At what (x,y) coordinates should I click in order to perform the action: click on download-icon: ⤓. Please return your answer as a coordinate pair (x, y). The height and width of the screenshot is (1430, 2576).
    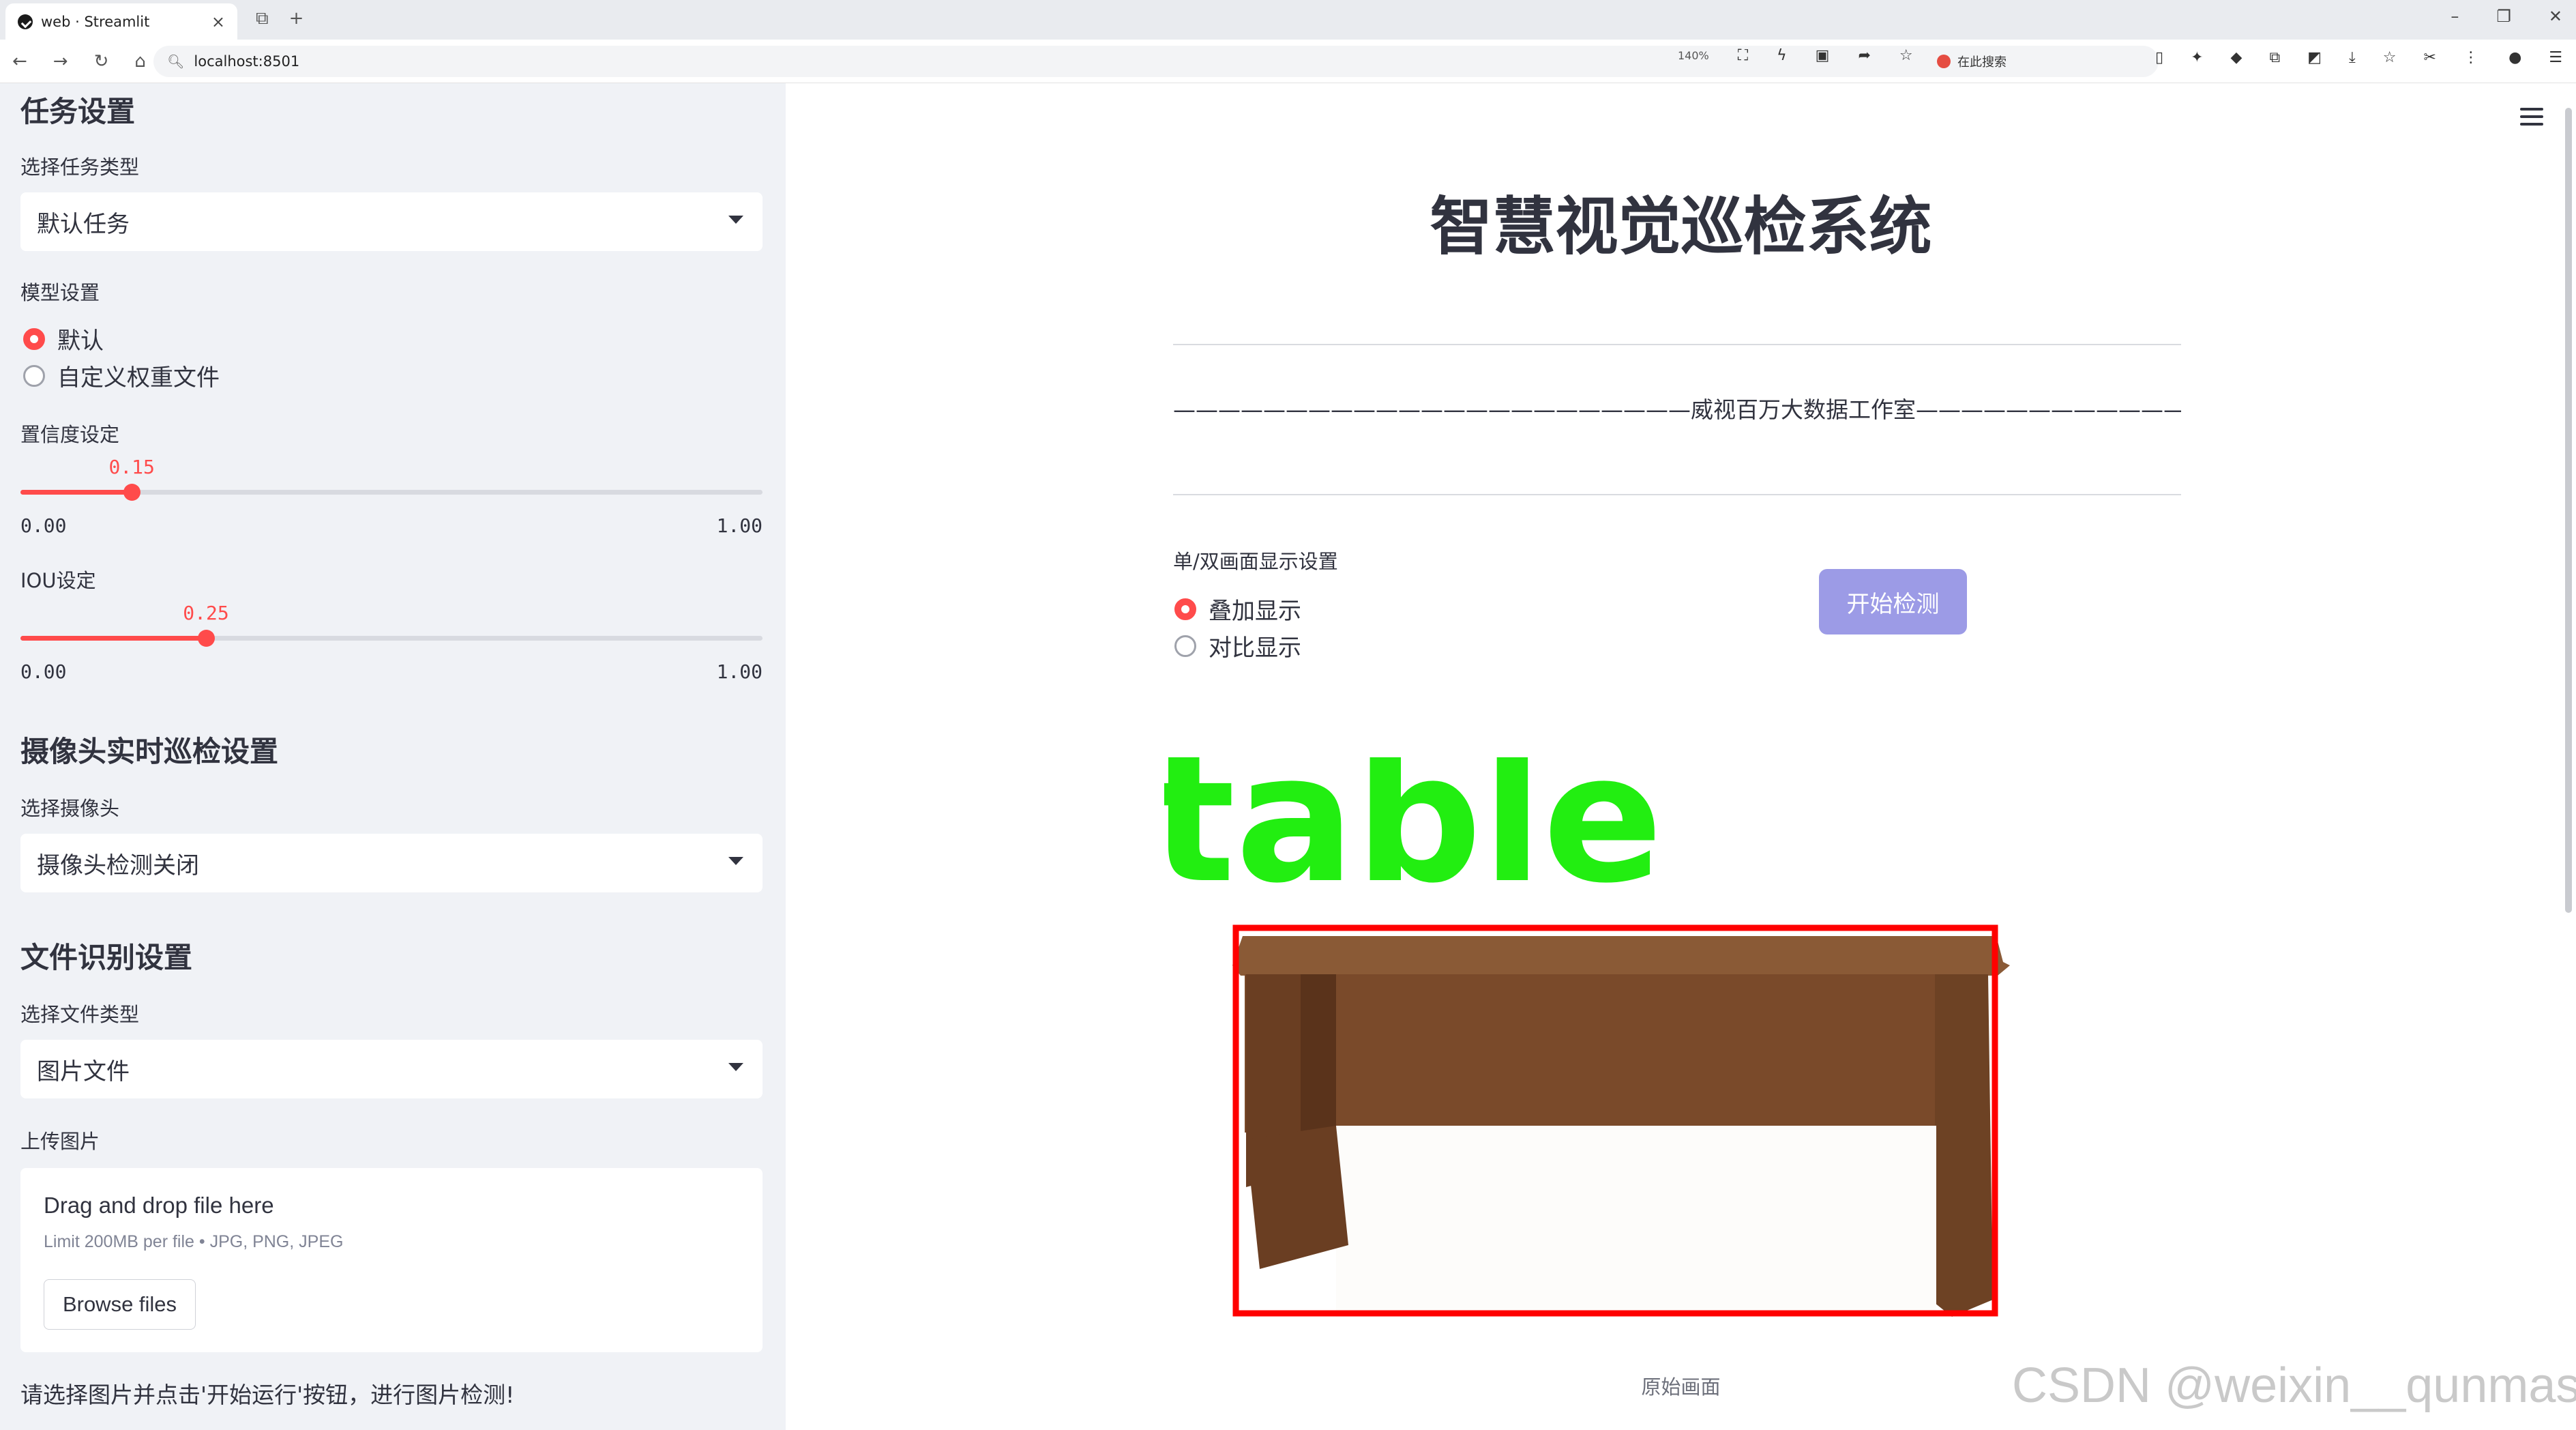
    Looking at the image, I should click on (2352, 58).